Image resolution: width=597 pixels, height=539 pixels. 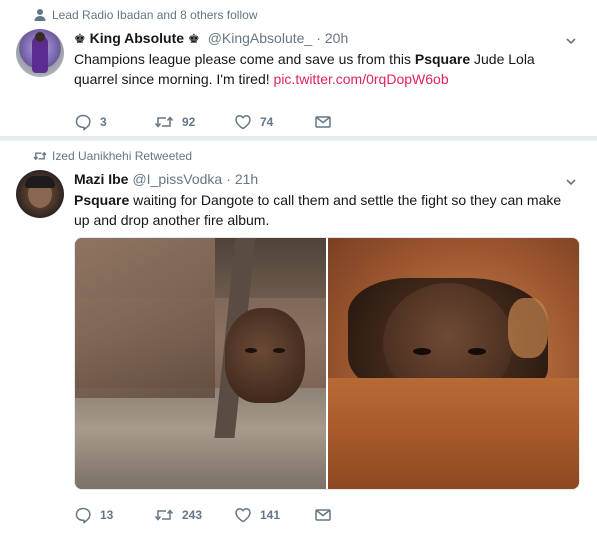 I want to click on tweet-timestamp: 20h, so click(x=336, y=38).